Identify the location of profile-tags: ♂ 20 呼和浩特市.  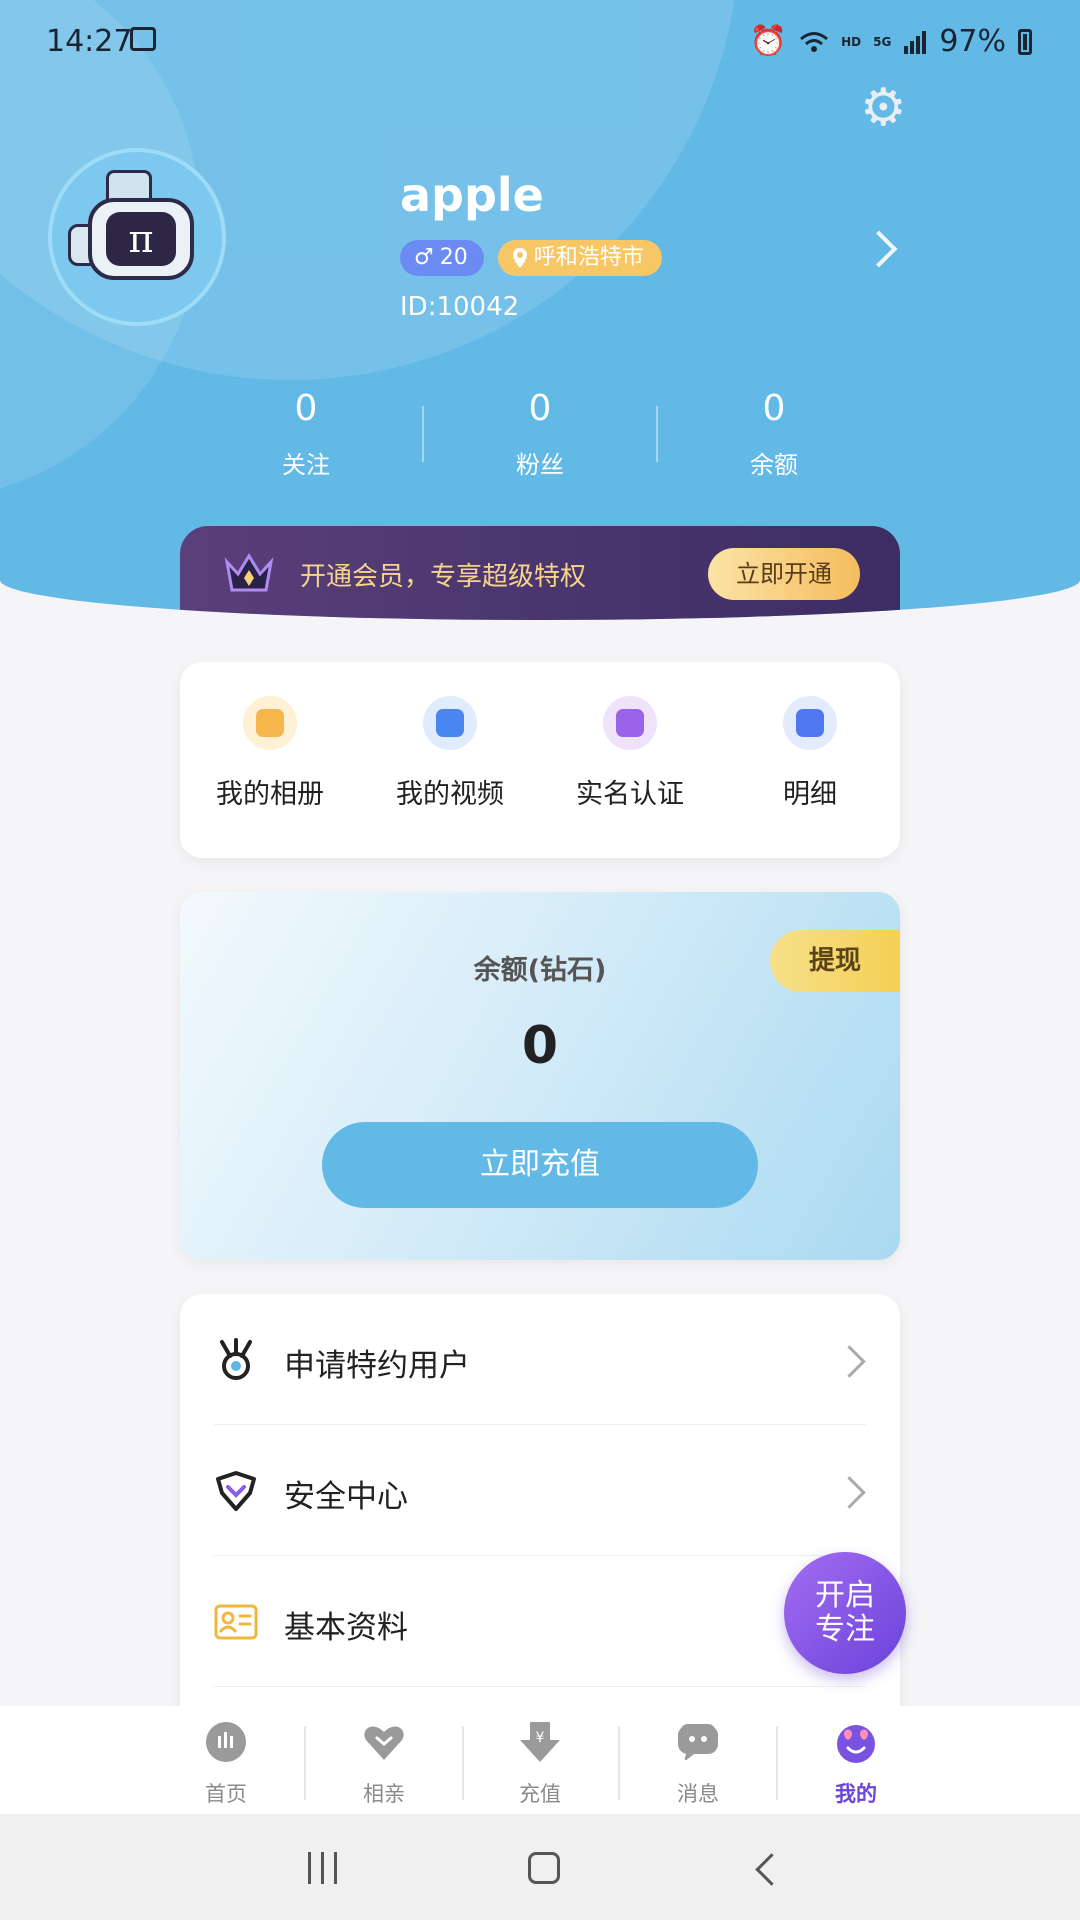
(531, 258).